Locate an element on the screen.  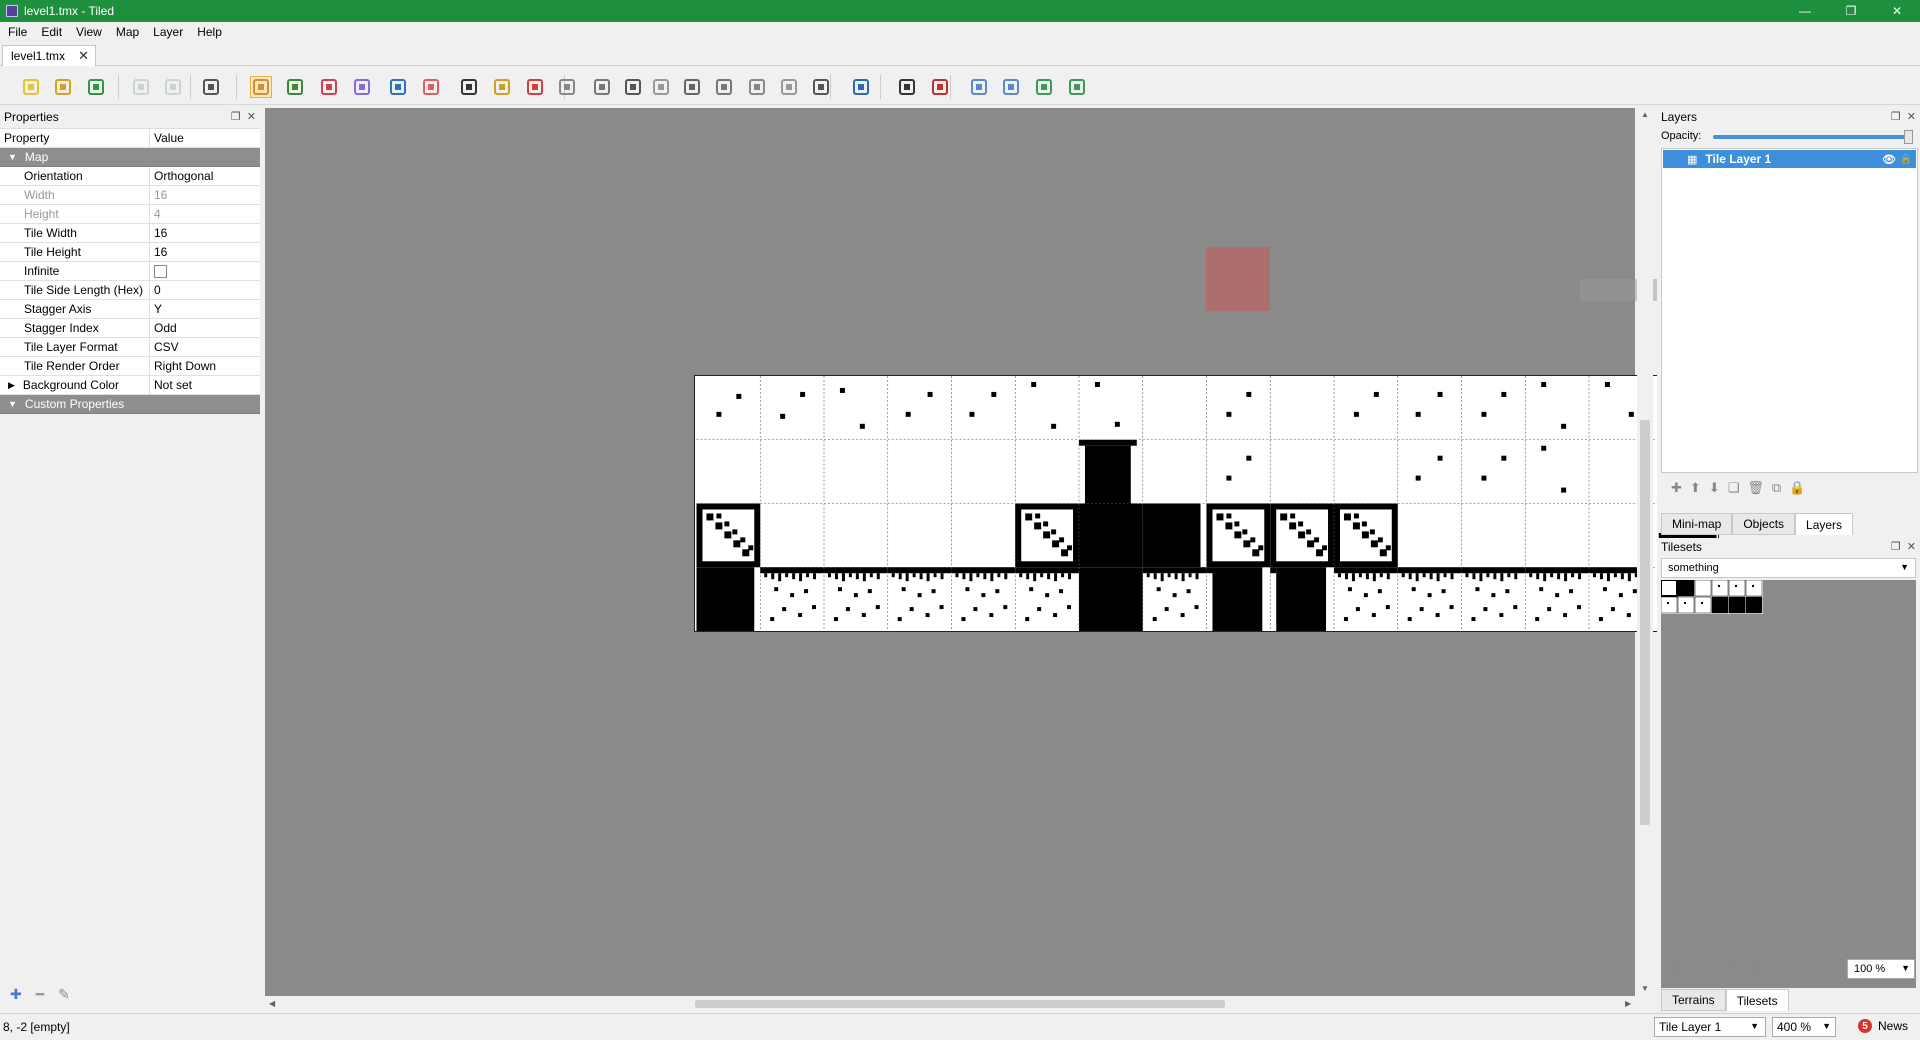
tileset-view is located at coordinates (1788, 784).